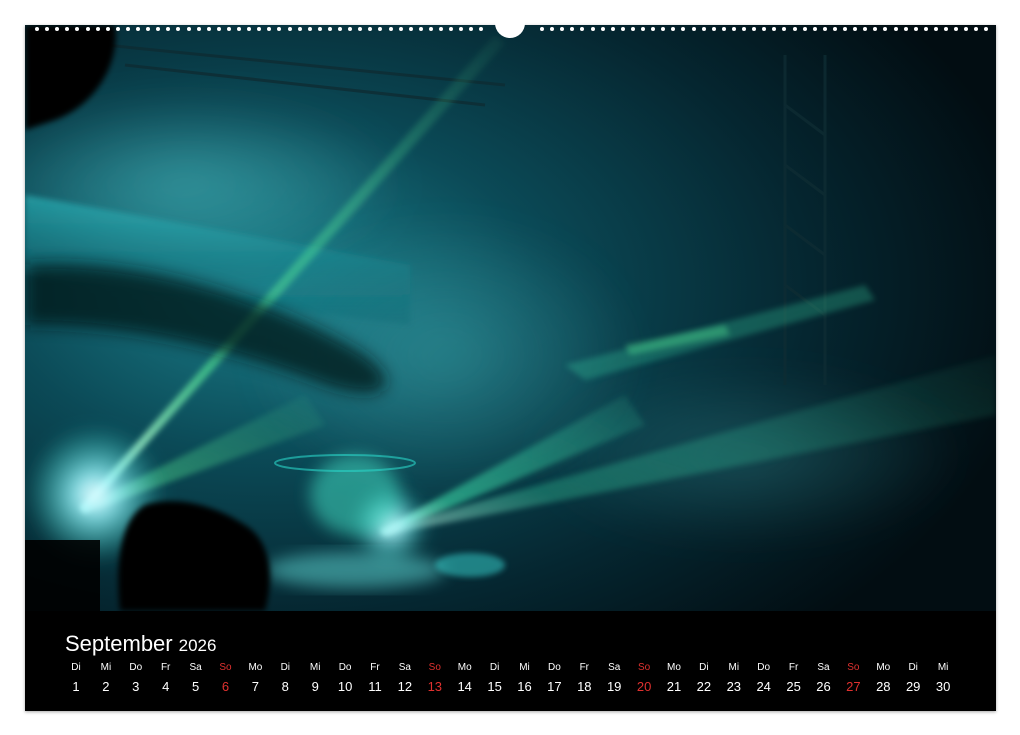  Describe the element at coordinates (345, 686) in the screenshot. I see `date-cell: 10` at that location.